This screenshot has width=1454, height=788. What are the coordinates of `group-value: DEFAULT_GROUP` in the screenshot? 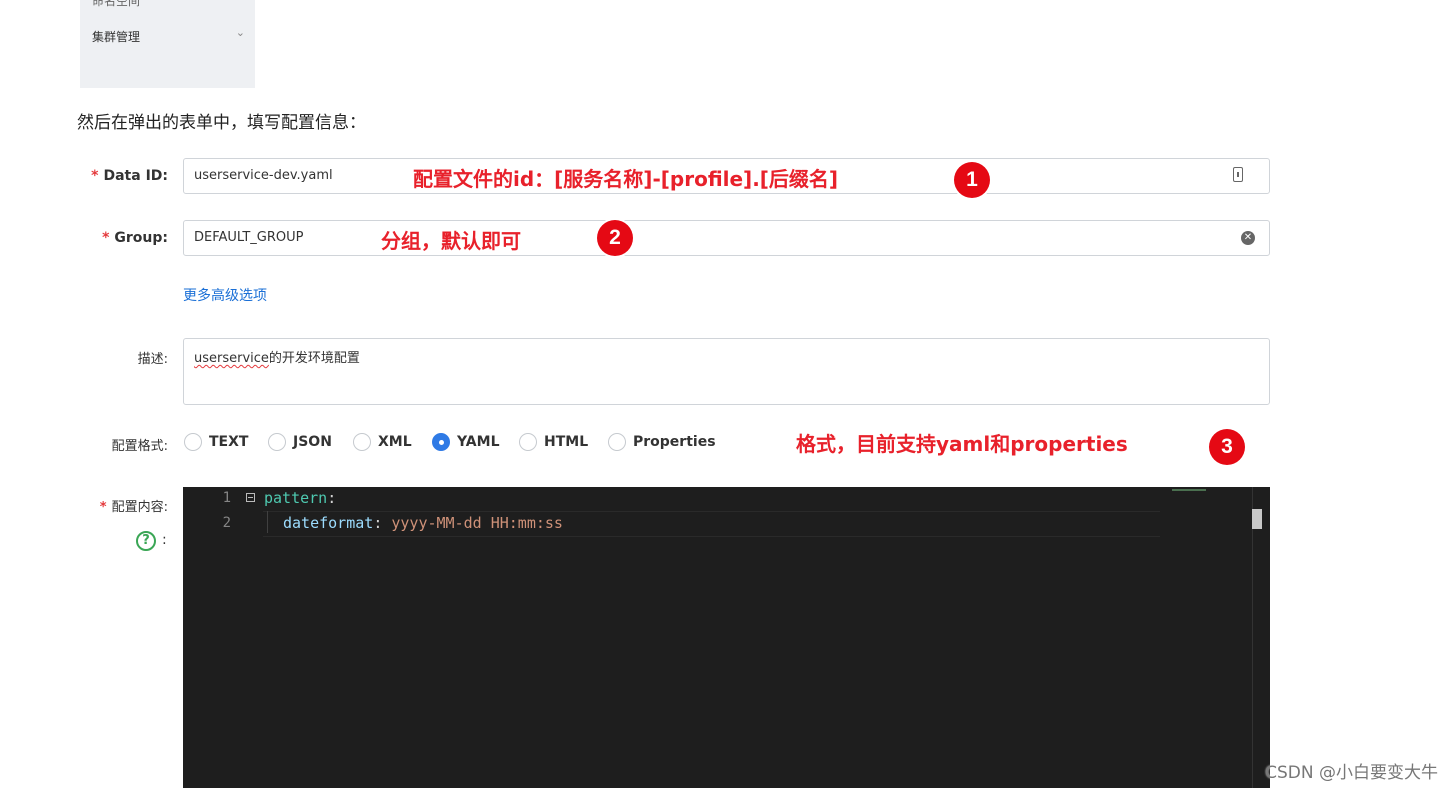 It's located at (249, 237).